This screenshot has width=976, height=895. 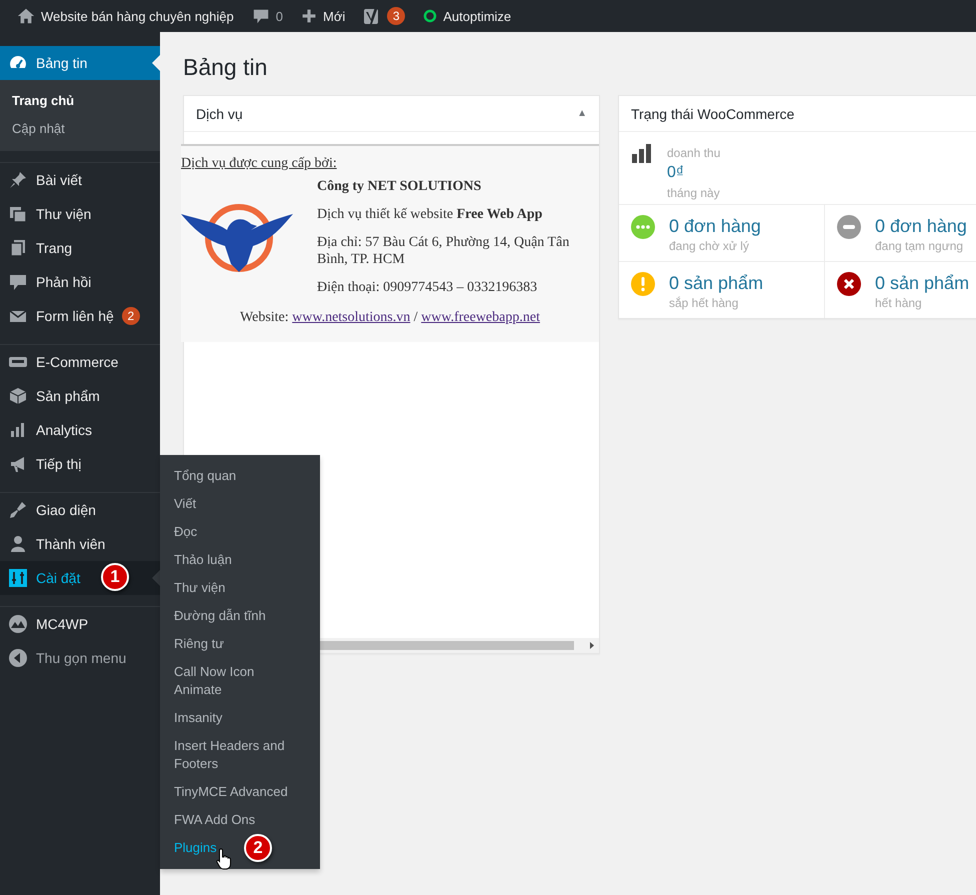 I want to click on step-marker: 1, so click(x=115, y=577).